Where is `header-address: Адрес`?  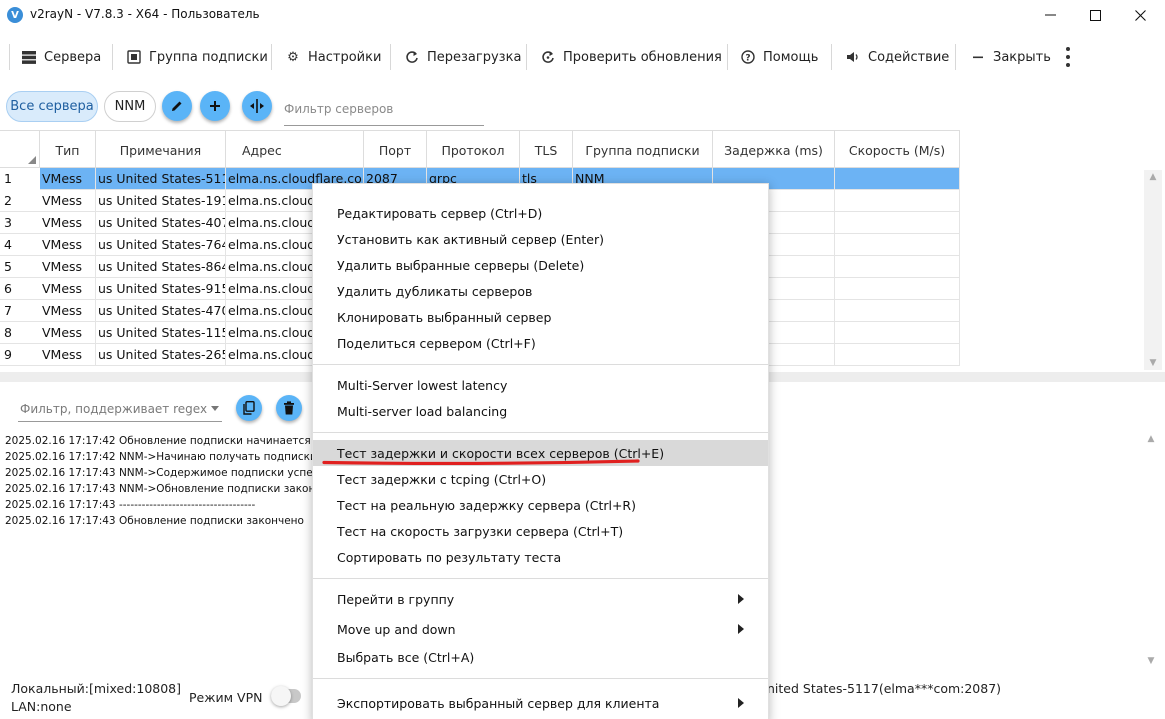
header-address: Адрес is located at coordinates (295, 150).